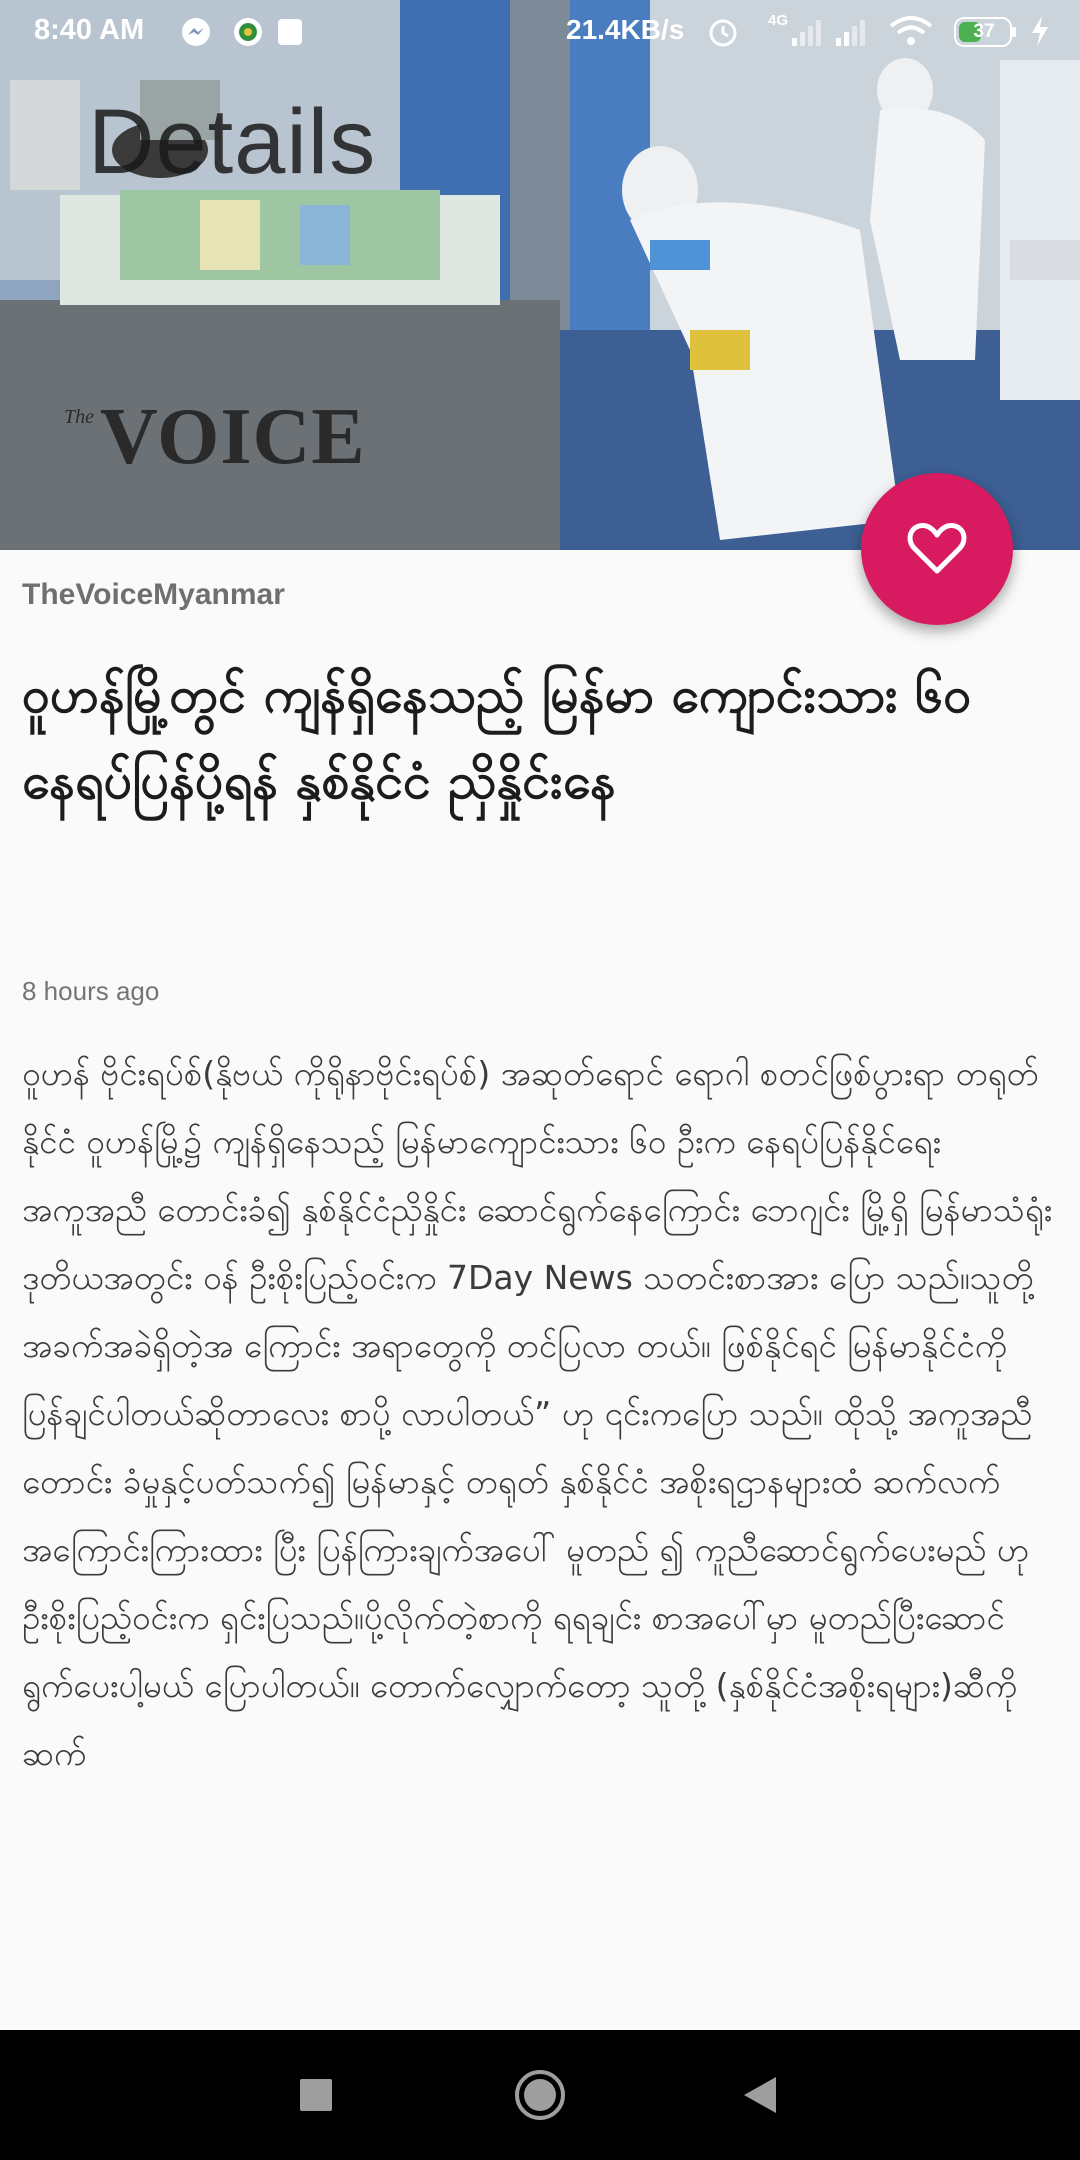 This screenshot has width=1080, height=2160. Describe the element at coordinates (153, 594) in the screenshot. I see `article-source: TheVoiceMyanmar` at that location.